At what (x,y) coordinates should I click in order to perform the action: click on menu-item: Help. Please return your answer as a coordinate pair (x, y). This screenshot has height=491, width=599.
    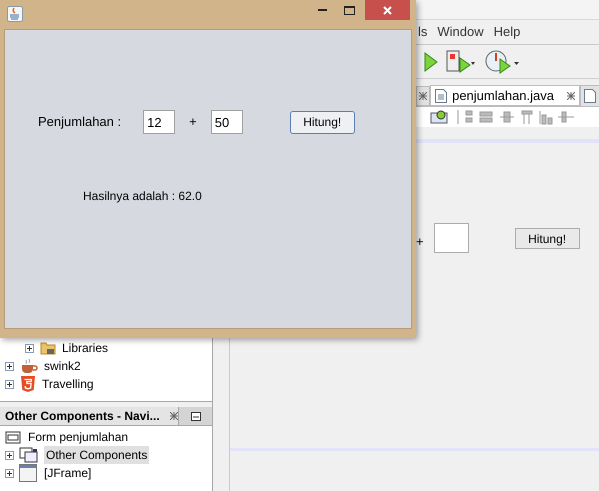
    Looking at the image, I should click on (507, 32).